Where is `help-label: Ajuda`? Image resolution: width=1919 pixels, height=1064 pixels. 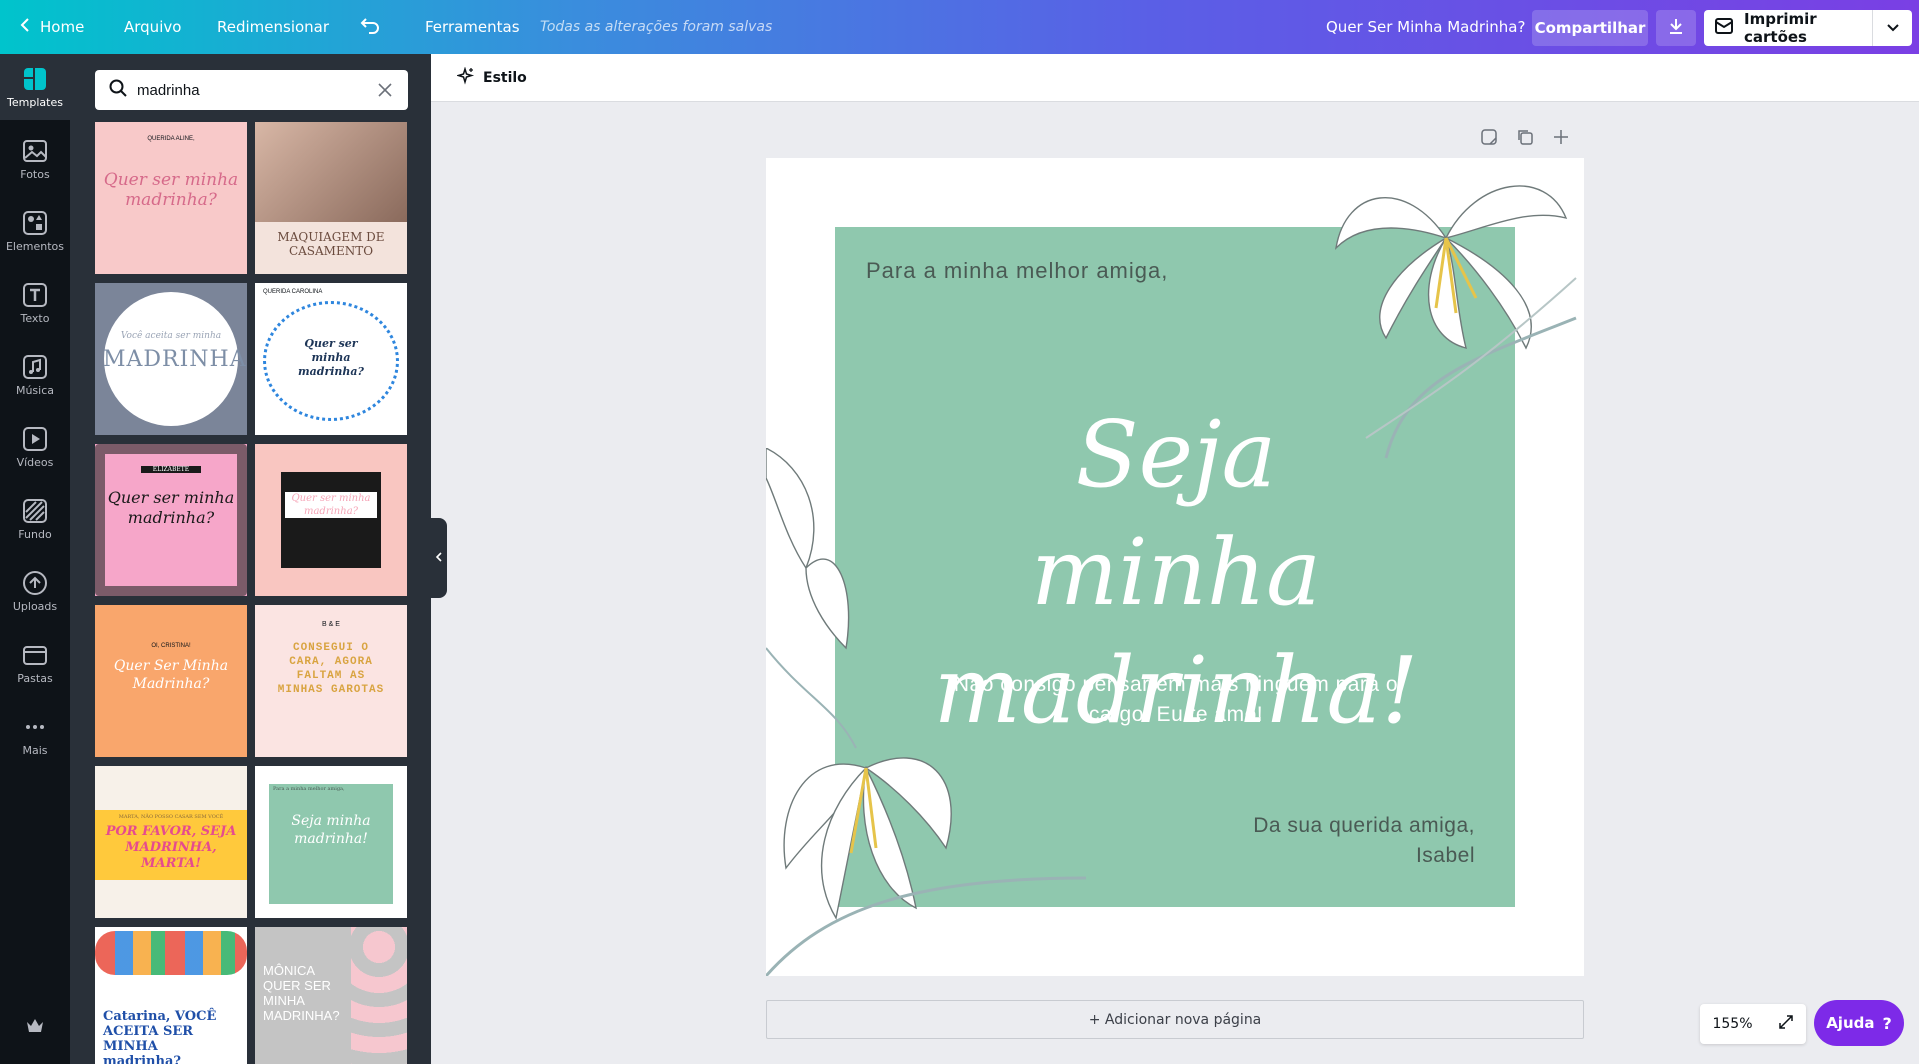 help-label: Ajuda is located at coordinates (1850, 1023).